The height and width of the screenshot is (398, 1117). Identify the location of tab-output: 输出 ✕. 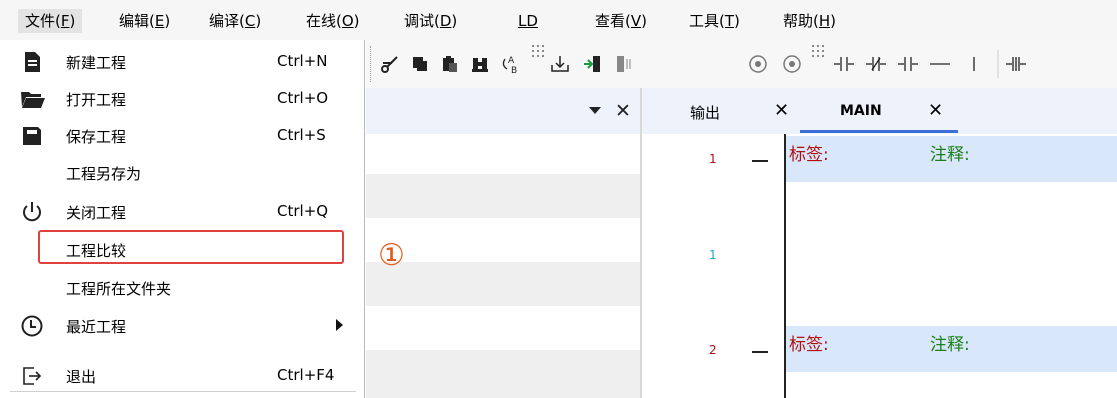
(719, 111).